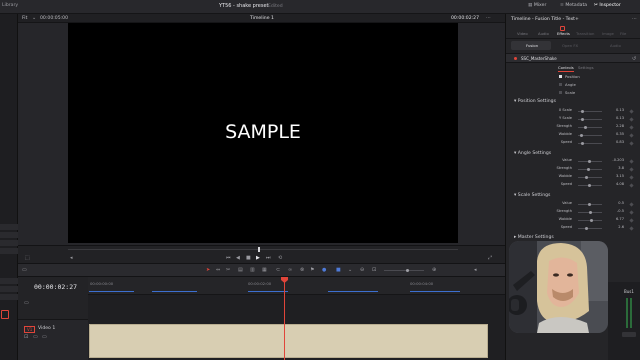 Image resolution: width=640 pixels, height=360 pixels. I want to click on angle-wobble-slider, so click(590, 177).